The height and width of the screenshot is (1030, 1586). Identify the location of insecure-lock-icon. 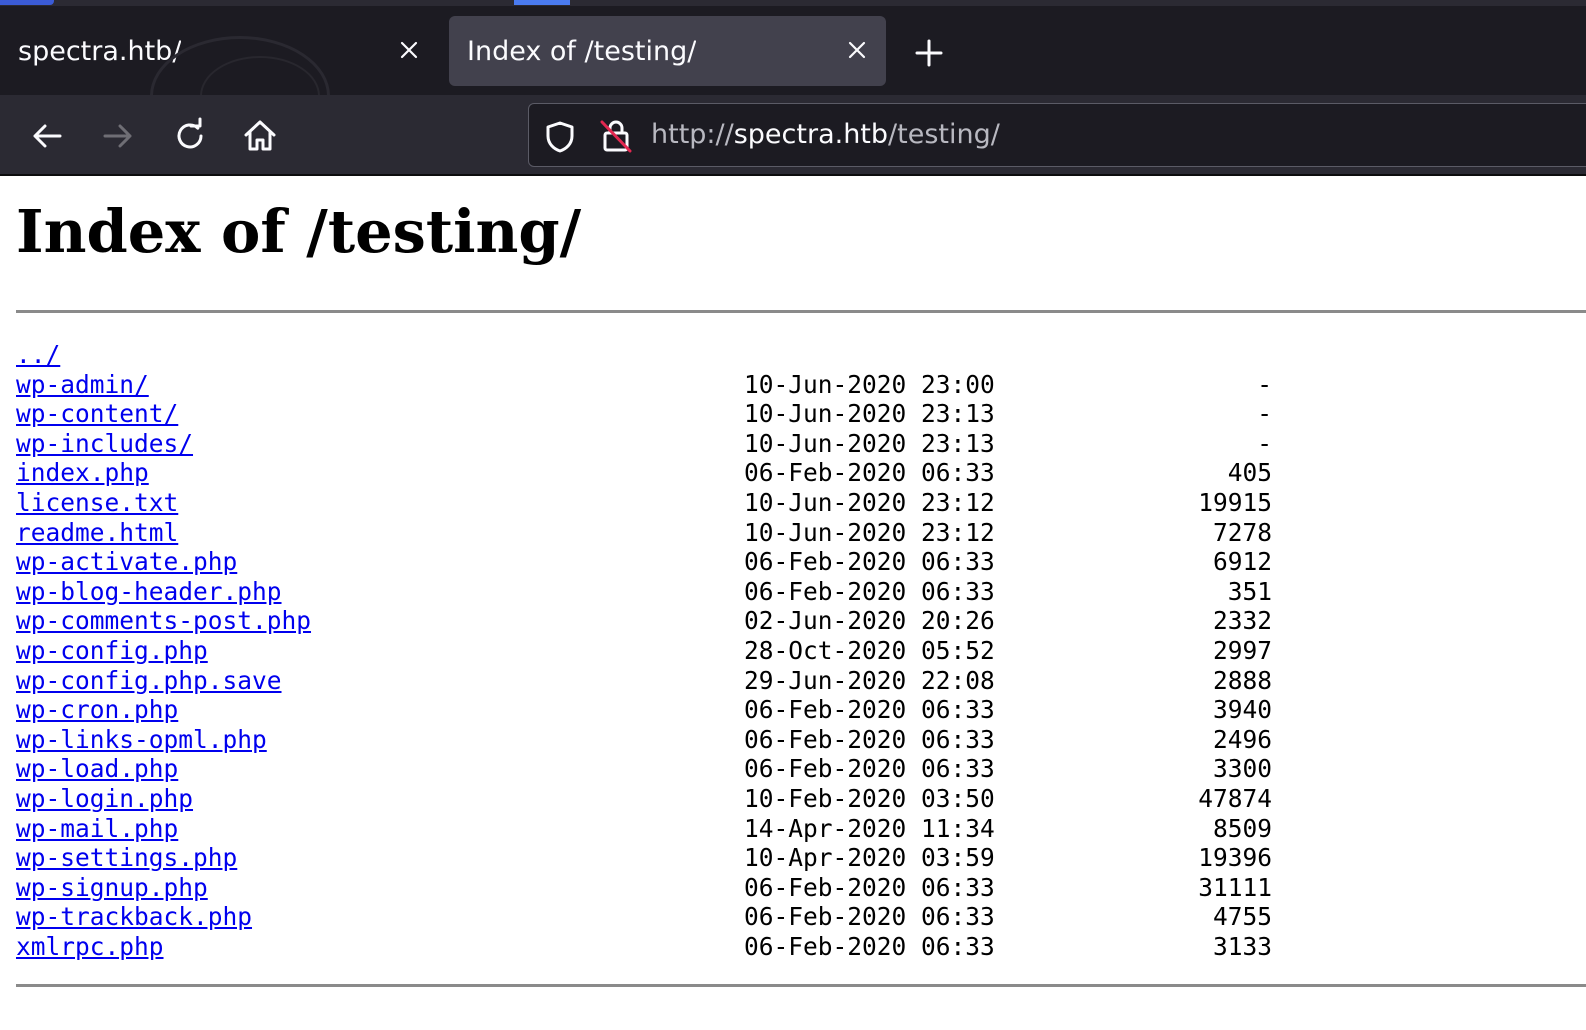
(616, 136).